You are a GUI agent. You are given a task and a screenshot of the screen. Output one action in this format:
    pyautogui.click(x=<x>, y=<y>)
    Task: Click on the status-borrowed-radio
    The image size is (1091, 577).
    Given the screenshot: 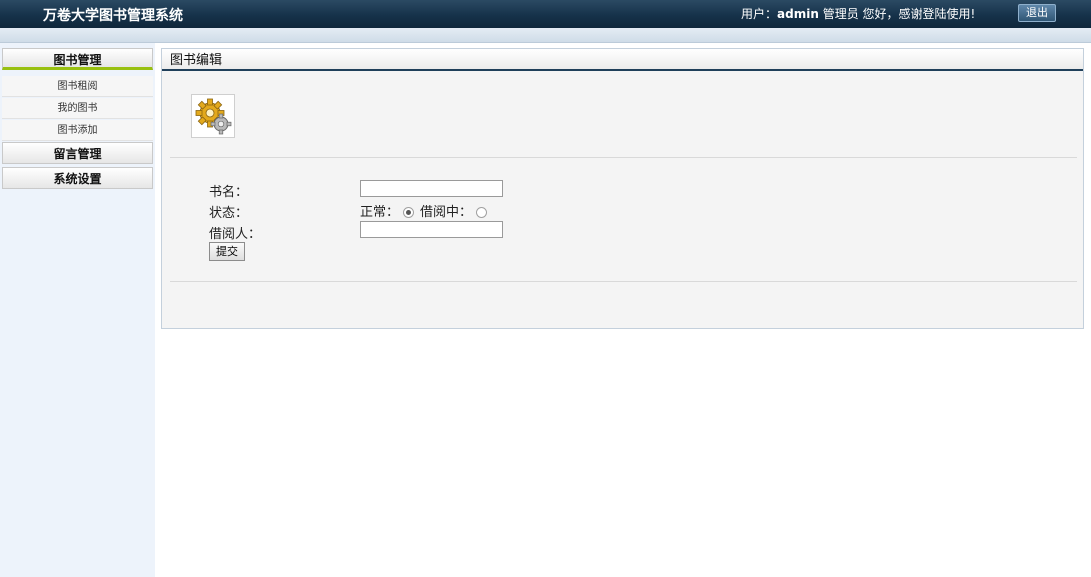 What is the action you would take?
    pyautogui.click(x=482, y=212)
    